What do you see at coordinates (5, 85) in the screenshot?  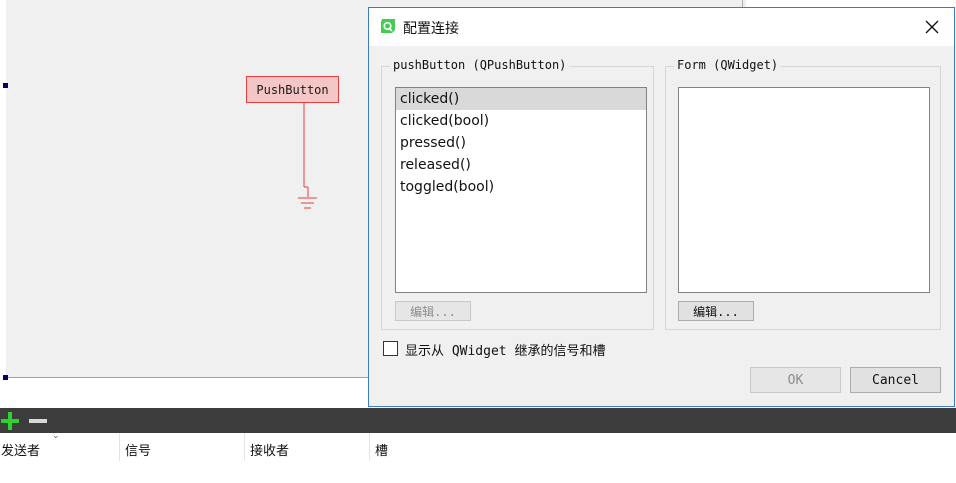 I see `resize-handle-left` at bounding box center [5, 85].